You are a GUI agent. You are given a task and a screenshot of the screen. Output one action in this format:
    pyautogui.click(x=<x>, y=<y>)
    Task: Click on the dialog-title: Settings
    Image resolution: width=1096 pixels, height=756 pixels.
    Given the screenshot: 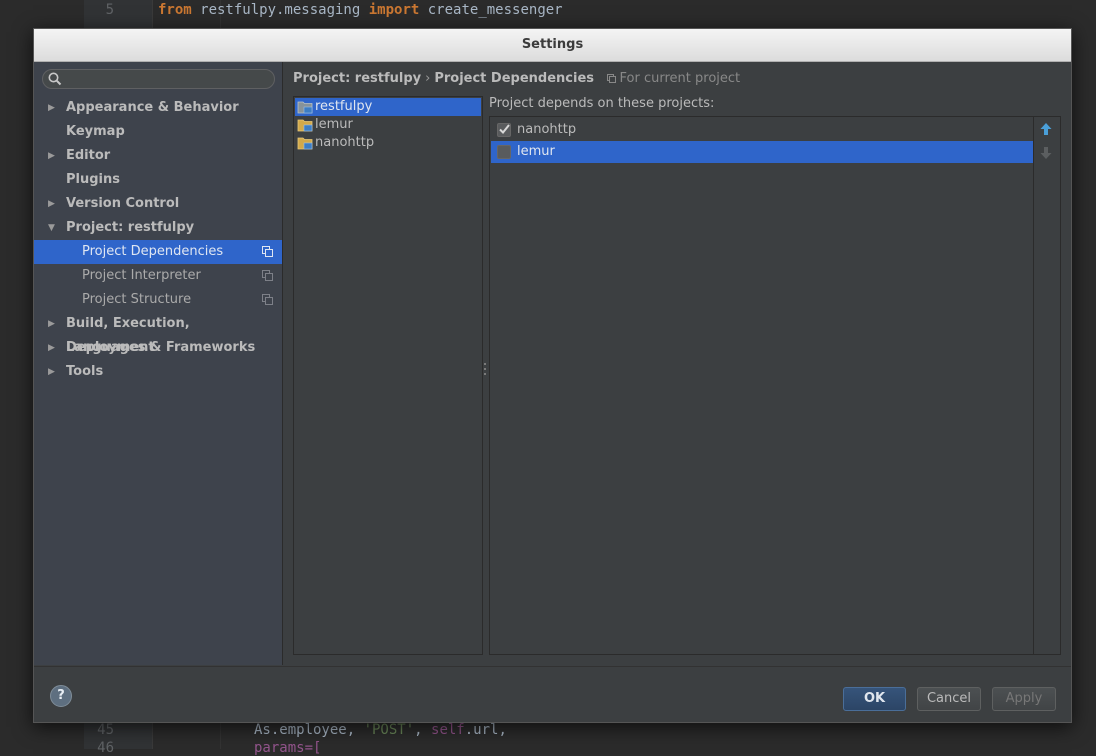 What is the action you would take?
    pyautogui.click(x=552, y=45)
    